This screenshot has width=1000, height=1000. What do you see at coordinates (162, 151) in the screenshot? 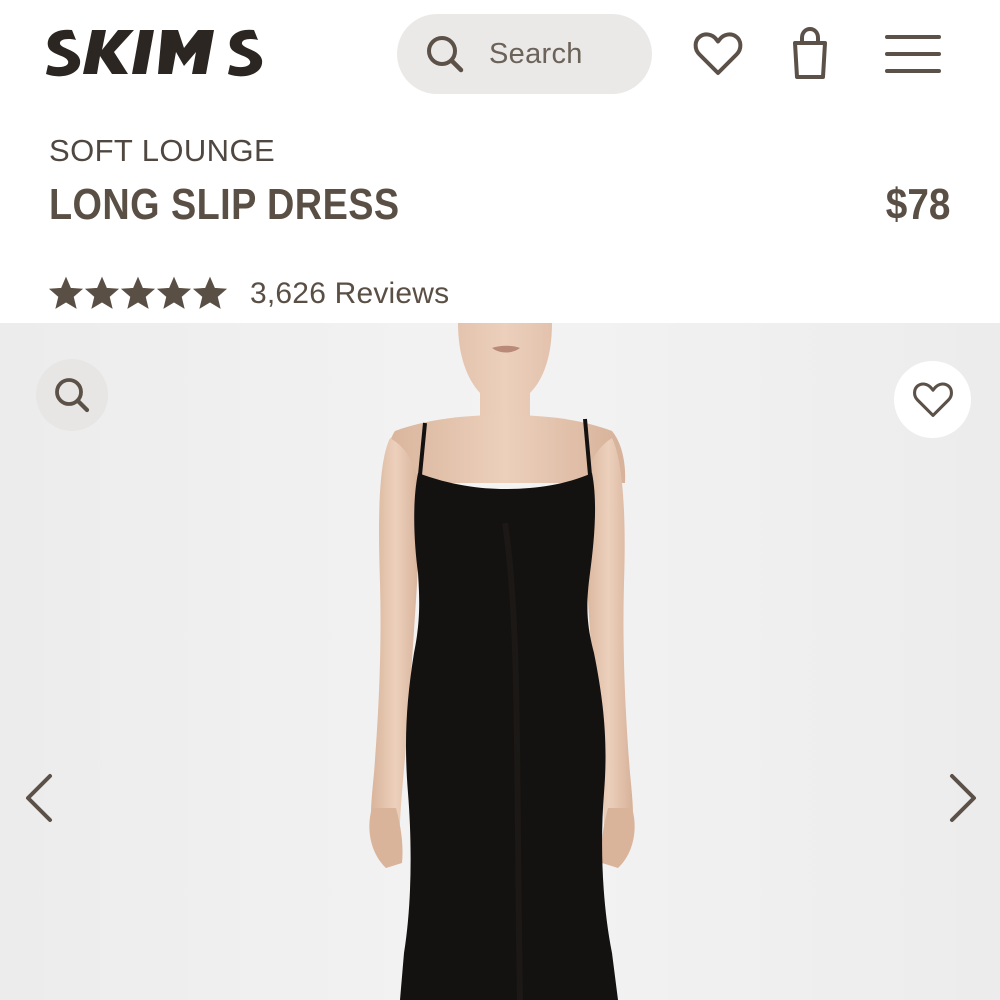
I see `product-collection: SOFT LOUNGE` at bounding box center [162, 151].